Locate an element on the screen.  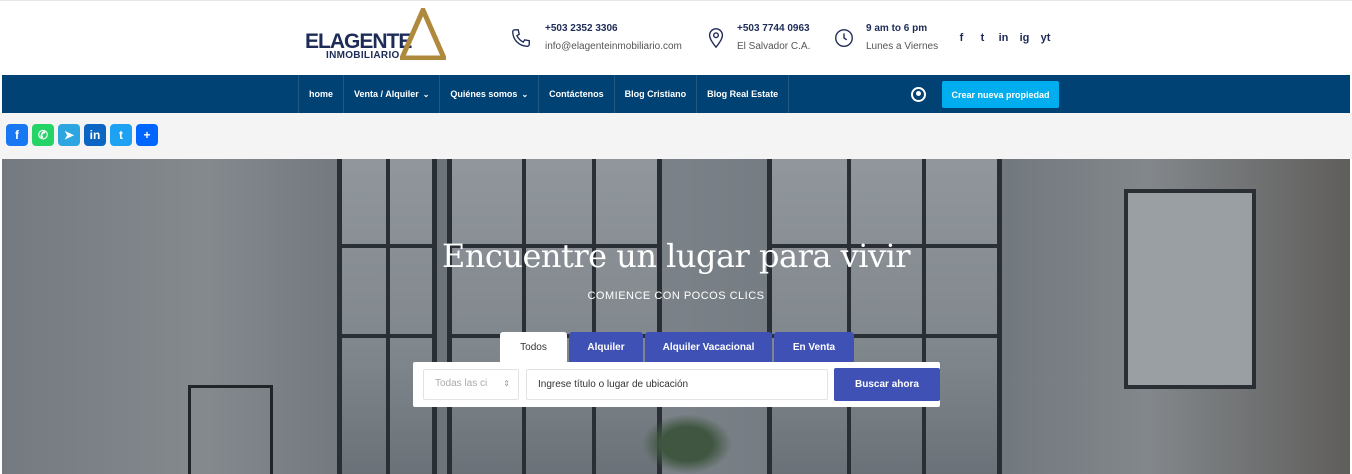
location-pin-icon is located at coordinates (716, 38).